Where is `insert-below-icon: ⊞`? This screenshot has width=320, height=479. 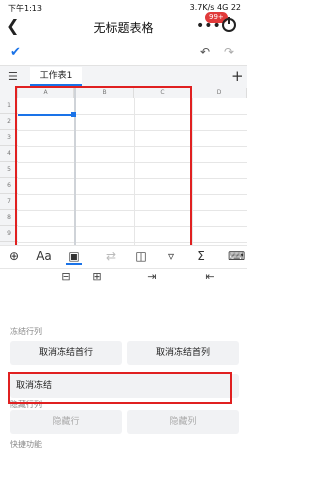
insert-below-icon: ⊞ is located at coordinates (97, 276).